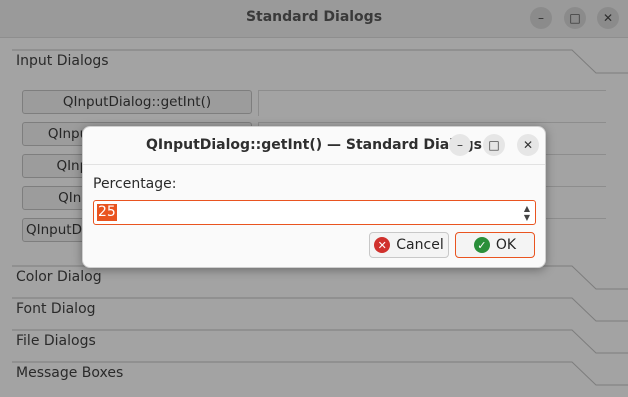  I want to click on section-label: File Dialogs, so click(56, 341).